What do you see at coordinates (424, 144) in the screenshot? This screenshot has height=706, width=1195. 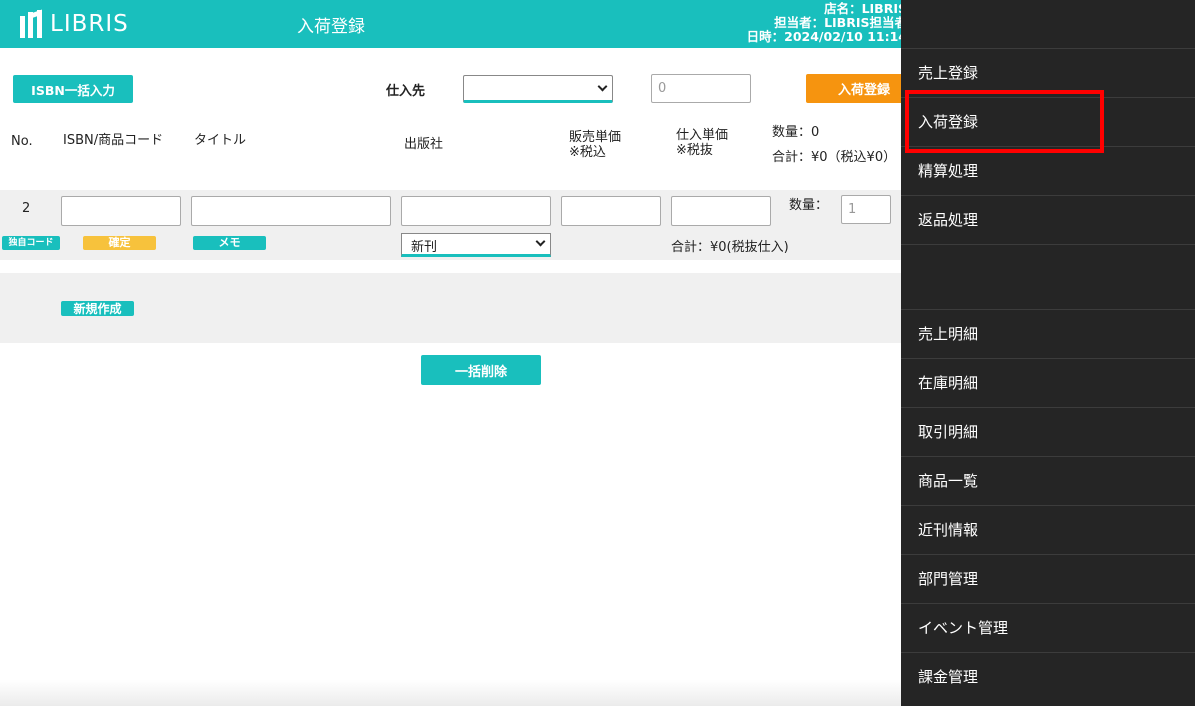 I see `column-publisher: 出版社` at bounding box center [424, 144].